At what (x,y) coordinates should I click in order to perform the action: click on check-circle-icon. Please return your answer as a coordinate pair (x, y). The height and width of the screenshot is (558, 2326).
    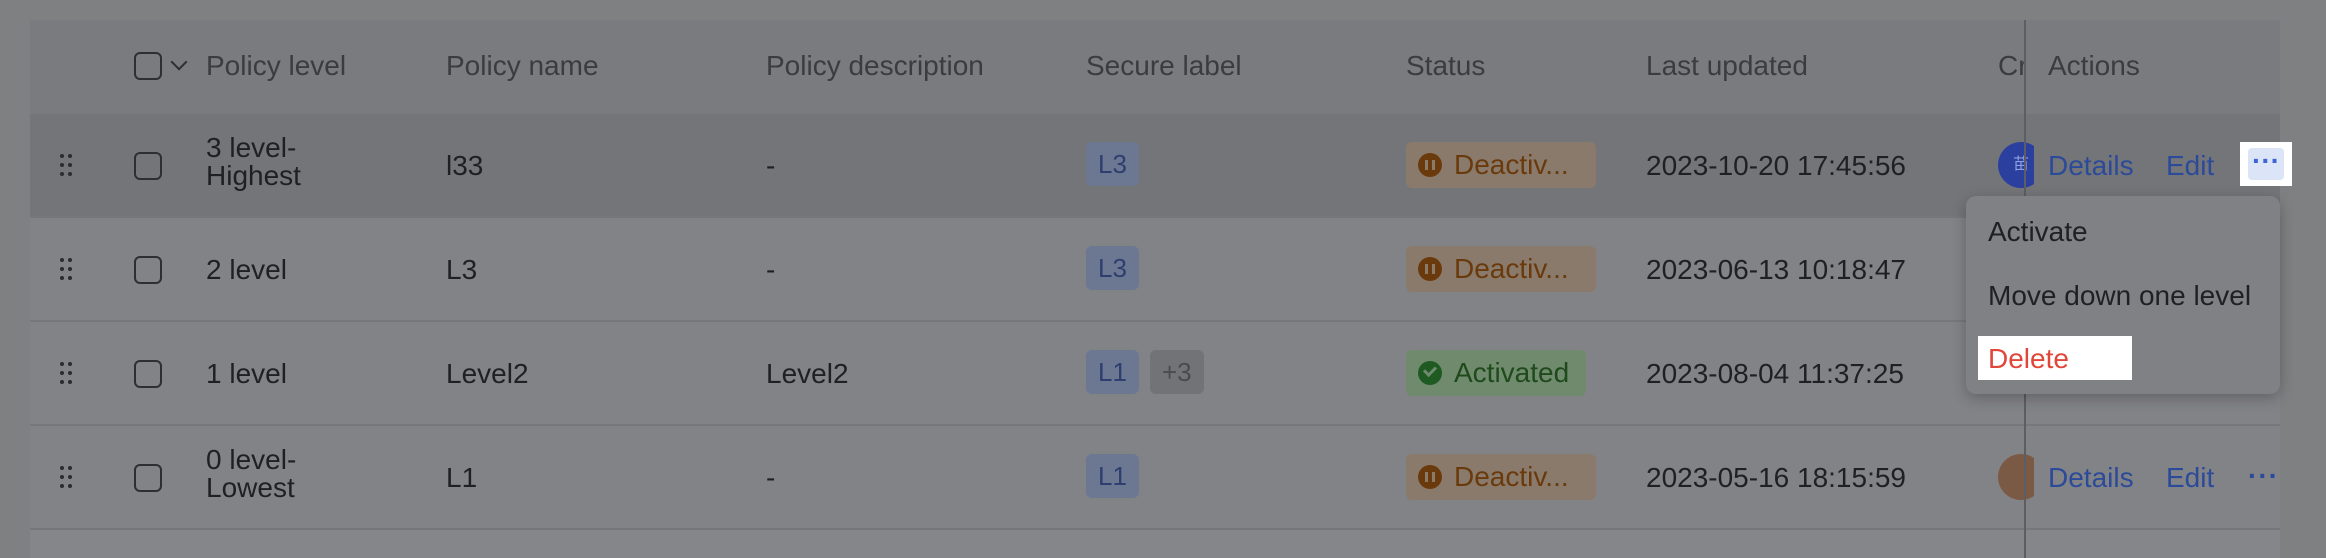
    Looking at the image, I should click on (1430, 373).